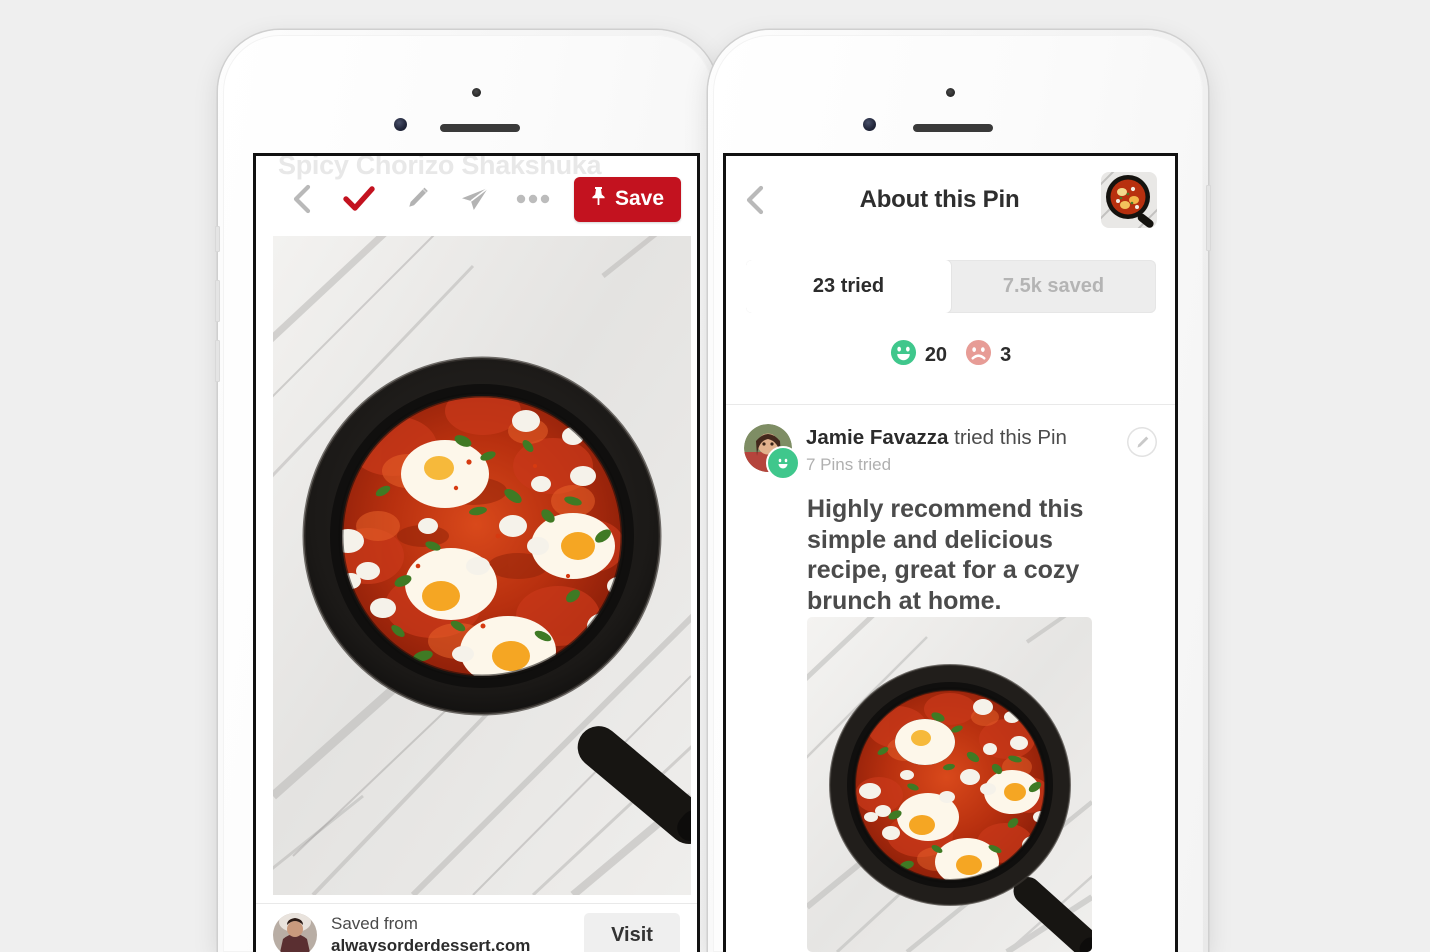 Image resolution: width=1430 pixels, height=952 pixels. Describe the element at coordinates (918, 355) in the screenshot. I see `reaction-happy: 20` at that location.